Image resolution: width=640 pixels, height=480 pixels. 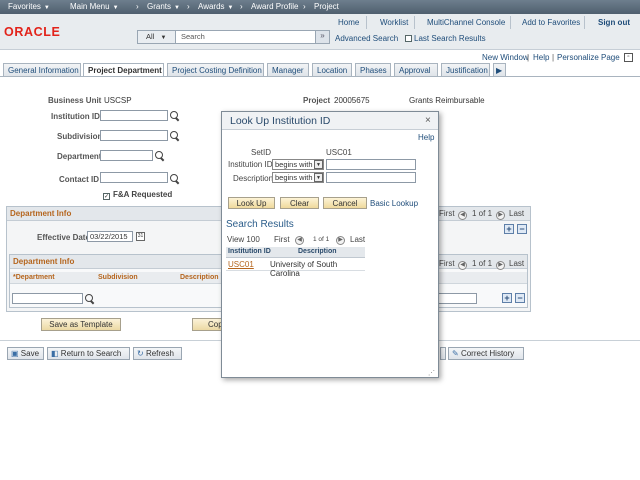 I want to click on dept-nav-last: Last, so click(x=516, y=213).